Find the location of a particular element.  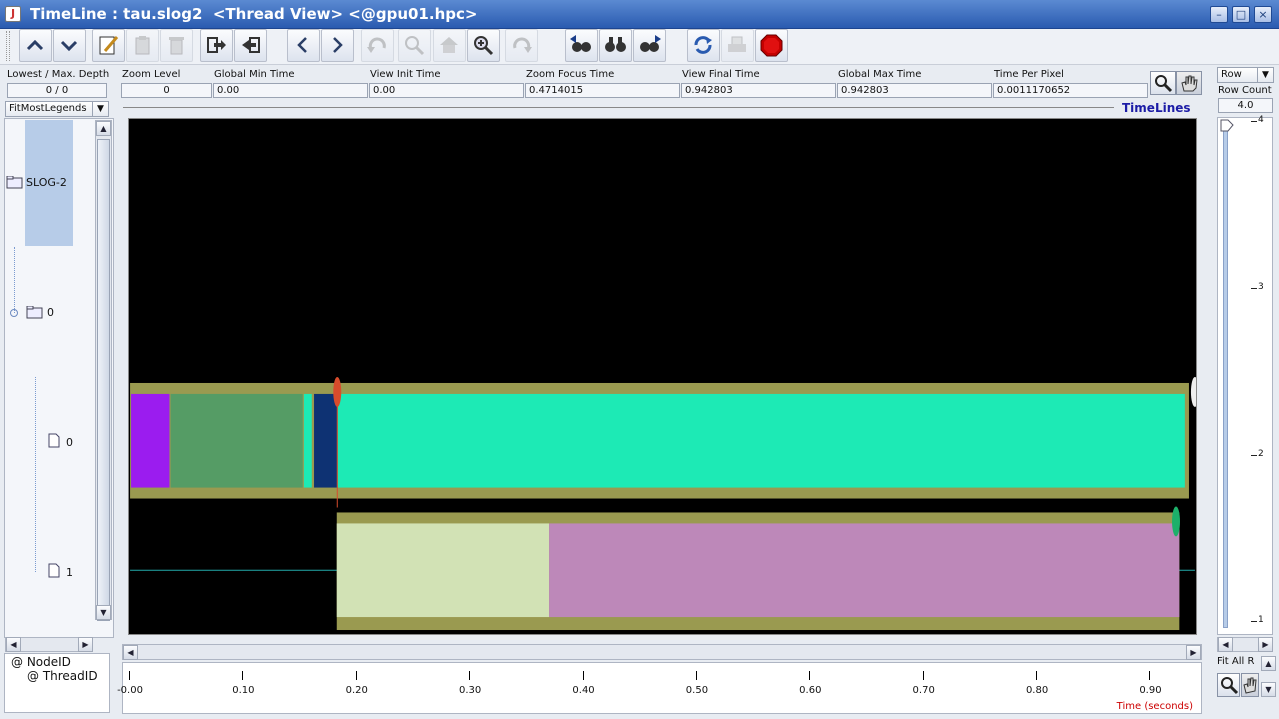

zoom-out-button is located at coordinates (414, 45).